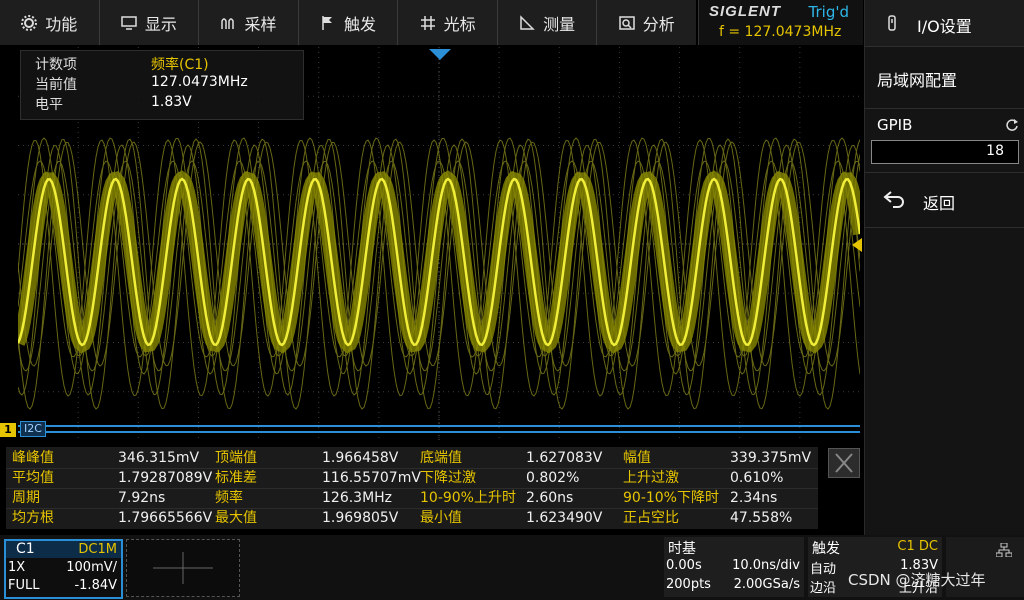 Image resolution: width=1024 pixels, height=600 pixels. I want to click on measurement-name: 90-10%下降时, so click(671, 498).